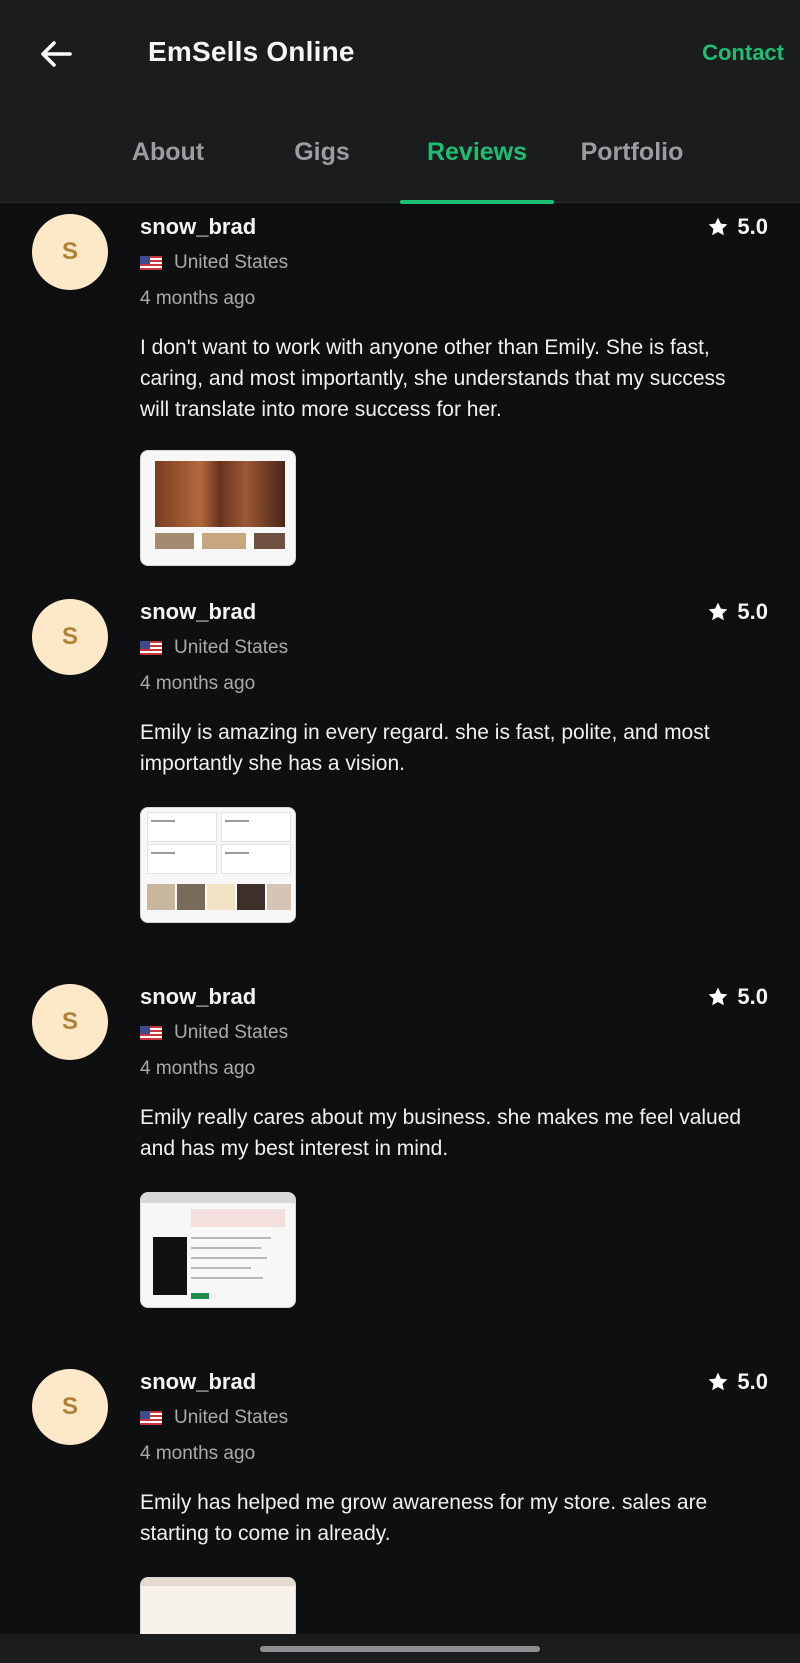  Describe the element at coordinates (168, 170) in the screenshot. I see `tab-about: About` at that location.